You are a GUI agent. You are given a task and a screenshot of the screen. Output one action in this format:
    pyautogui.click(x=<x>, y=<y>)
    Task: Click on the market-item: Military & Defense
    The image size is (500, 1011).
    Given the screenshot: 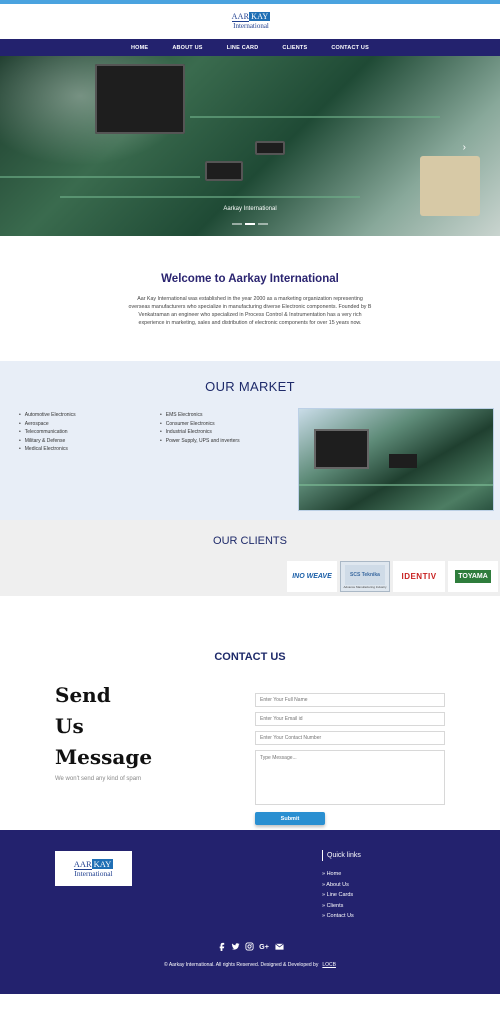 What is the action you would take?
    pyautogui.click(x=47, y=441)
    